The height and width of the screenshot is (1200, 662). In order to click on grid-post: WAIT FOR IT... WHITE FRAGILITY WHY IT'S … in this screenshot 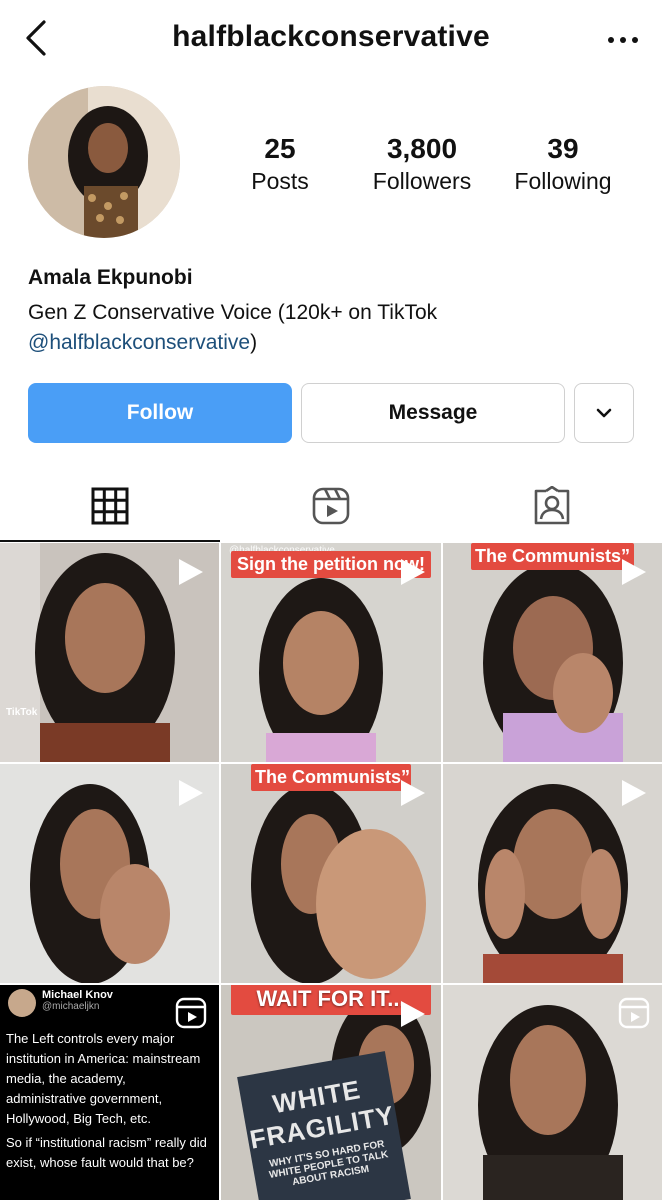, I will do `click(331, 1092)`.